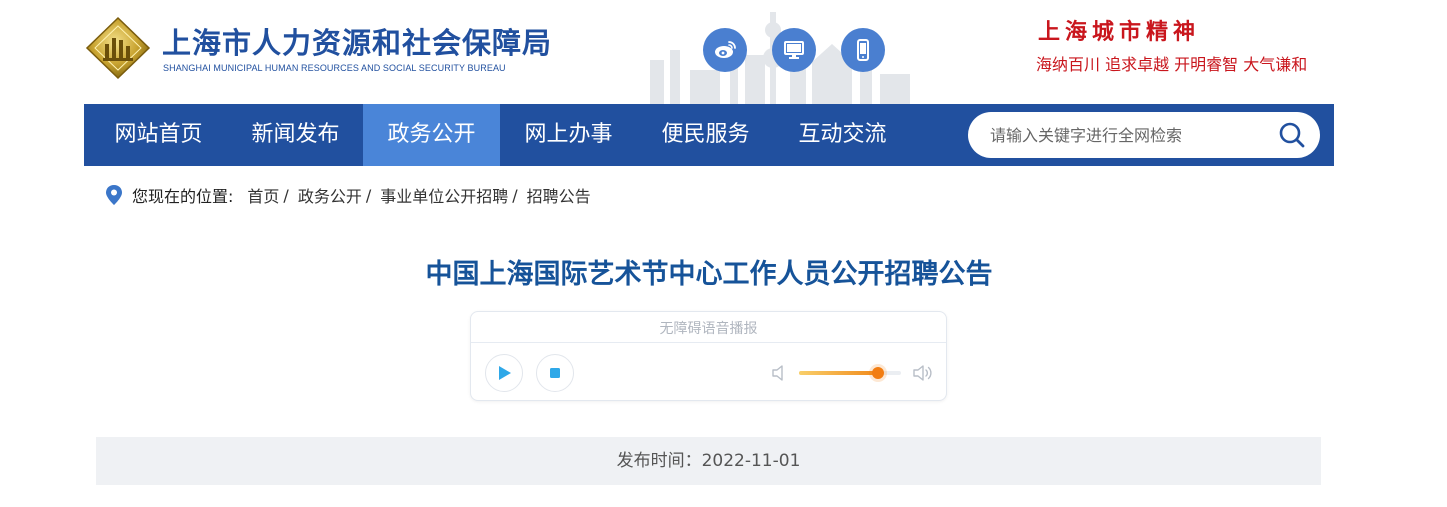  I want to click on breadcrumb: 您现在的位置: 首页 / 政务公开 / 事业单位公开招聘 / 招聘公告, so click(347, 195).